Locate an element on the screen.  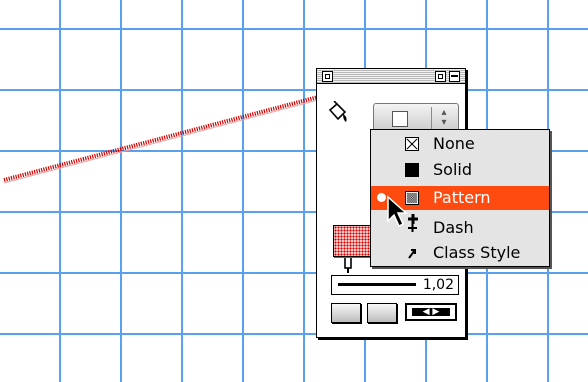
menu-item-label: Solid is located at coordinates (452, 169).